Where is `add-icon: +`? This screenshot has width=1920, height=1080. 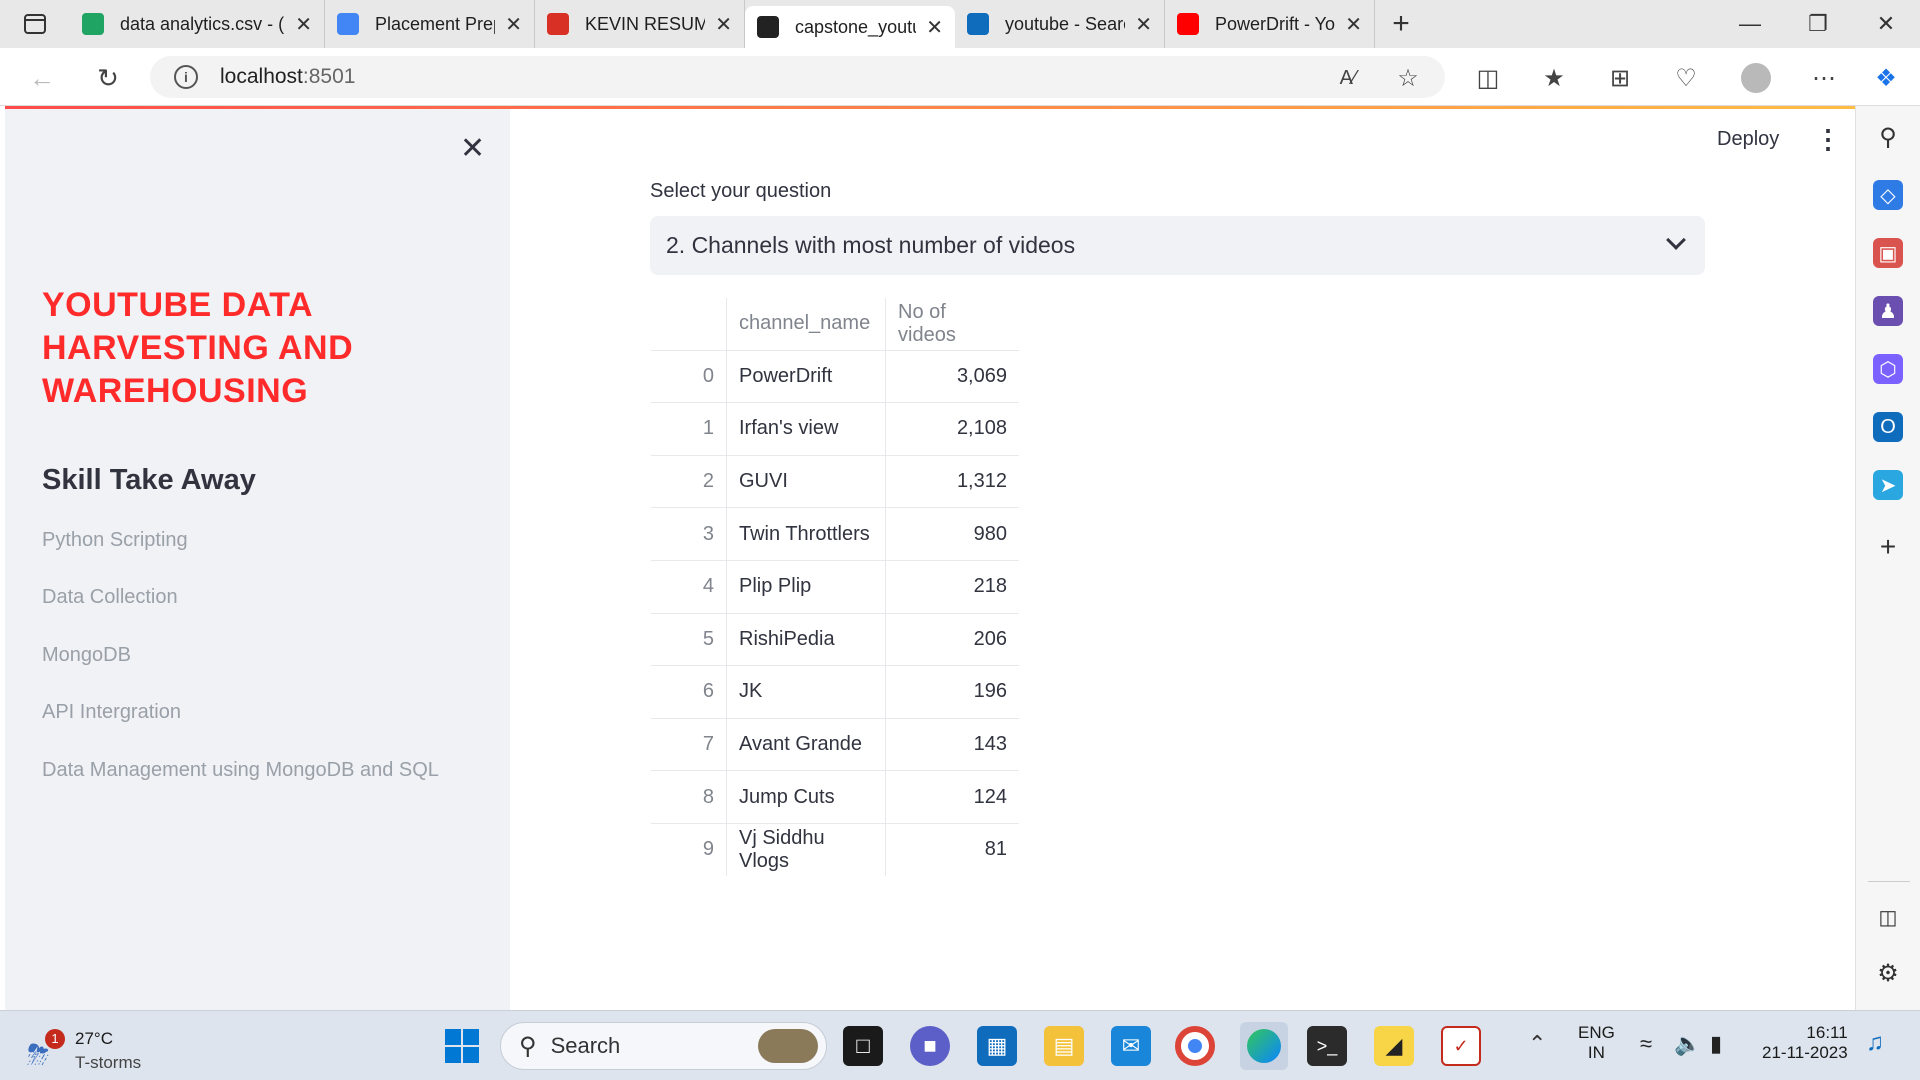
add-icon: + is located at coordinates (1888, 546).